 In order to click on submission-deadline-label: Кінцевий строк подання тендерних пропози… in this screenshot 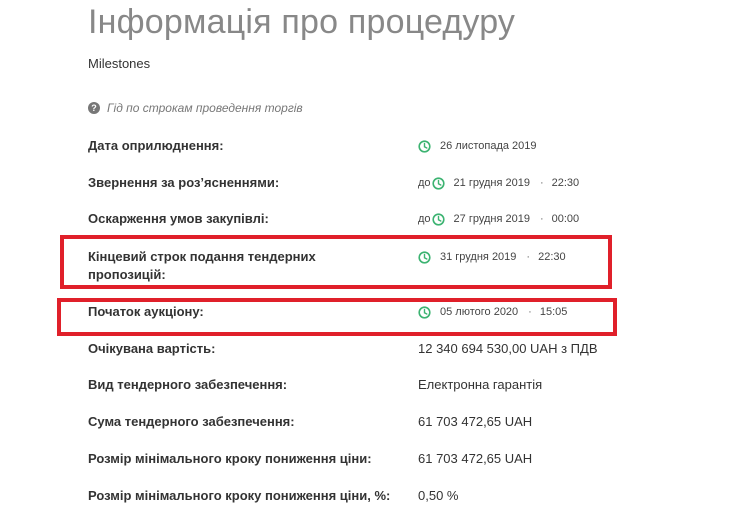, I will do `click(202, 265)`.